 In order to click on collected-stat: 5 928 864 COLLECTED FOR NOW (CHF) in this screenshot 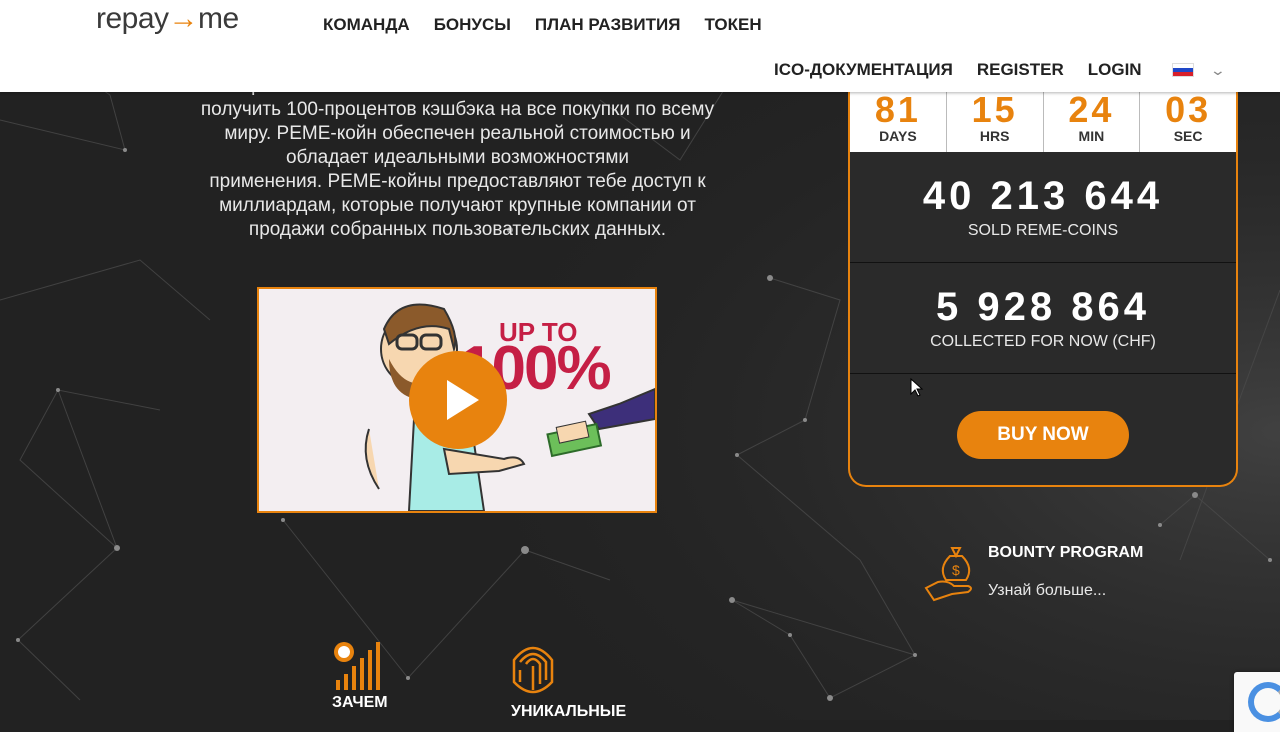, I will do `click(1043, 318)`.